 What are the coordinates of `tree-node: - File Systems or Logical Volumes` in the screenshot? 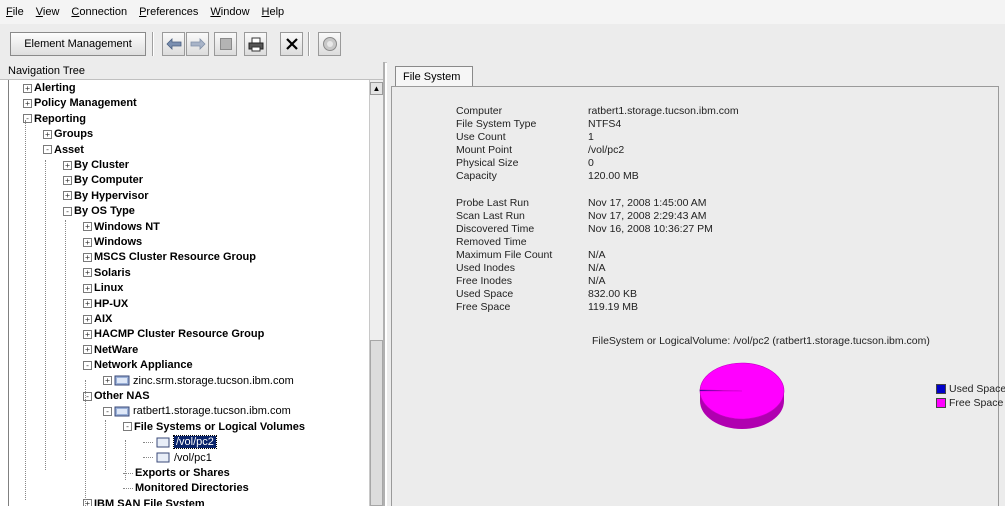 It's located at (214, 427).